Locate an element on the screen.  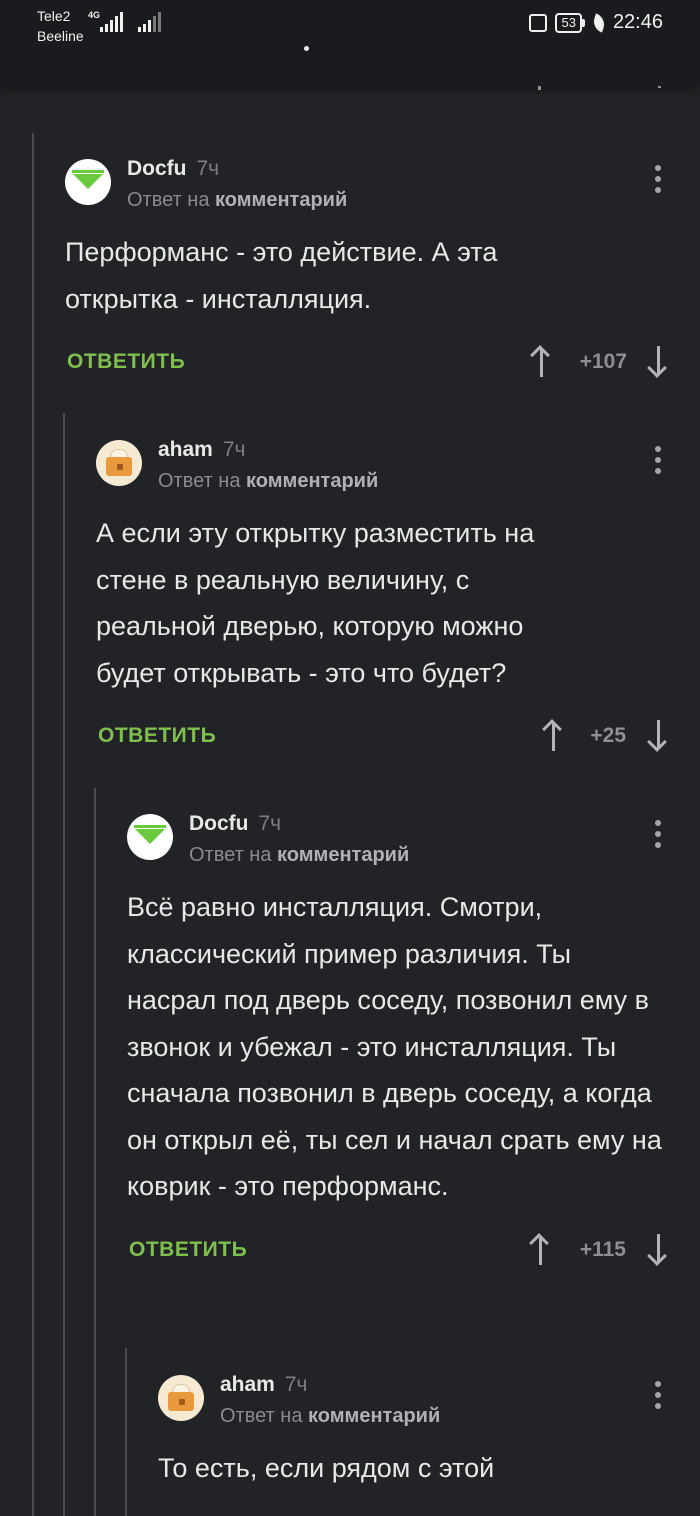
comment-actions: ОТВЕТИТЬ +107 is located at coordinates (370, 364).